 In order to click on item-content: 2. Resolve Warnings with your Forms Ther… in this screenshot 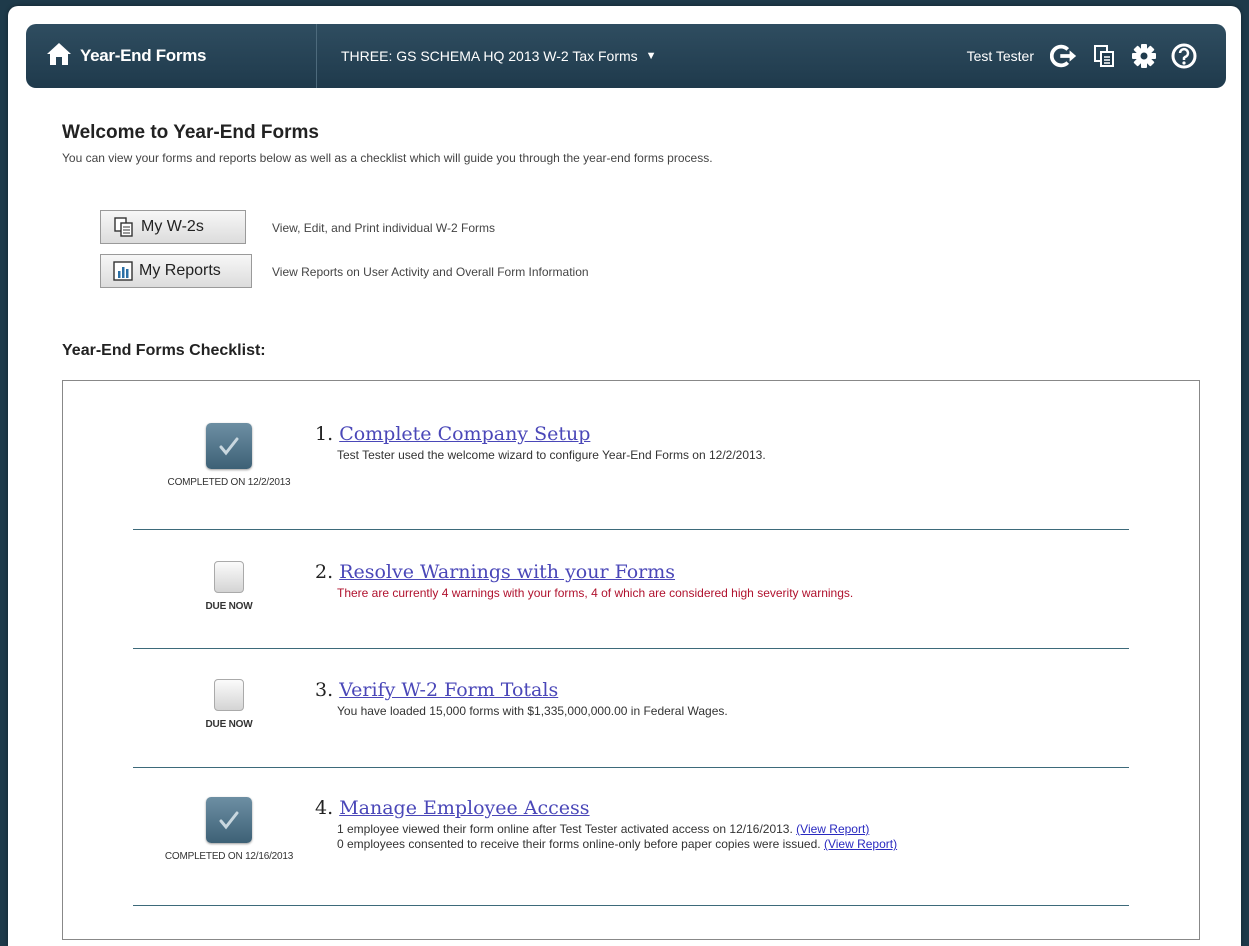, I will do `click(584, 580)`.